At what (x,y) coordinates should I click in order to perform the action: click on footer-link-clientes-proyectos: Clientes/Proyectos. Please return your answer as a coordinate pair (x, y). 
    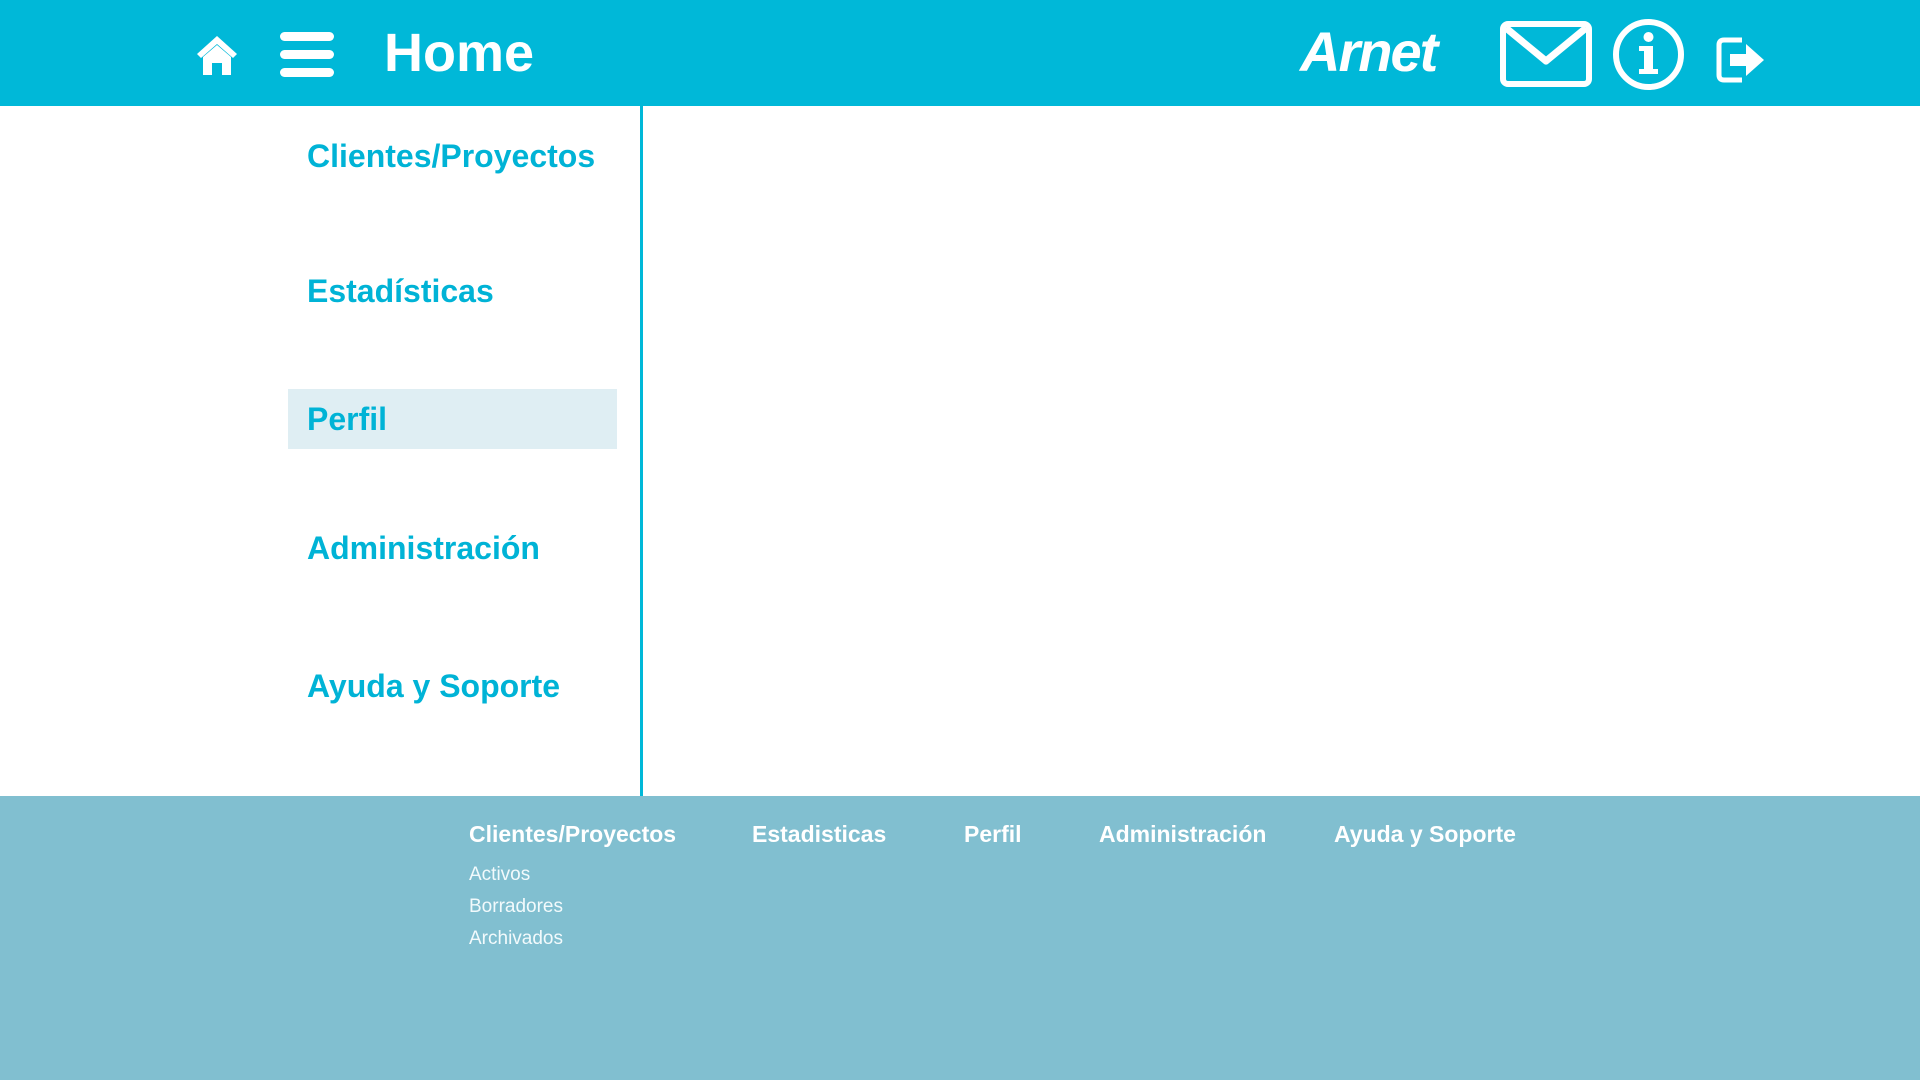
    Looking at the image, I should click on (572, 834).